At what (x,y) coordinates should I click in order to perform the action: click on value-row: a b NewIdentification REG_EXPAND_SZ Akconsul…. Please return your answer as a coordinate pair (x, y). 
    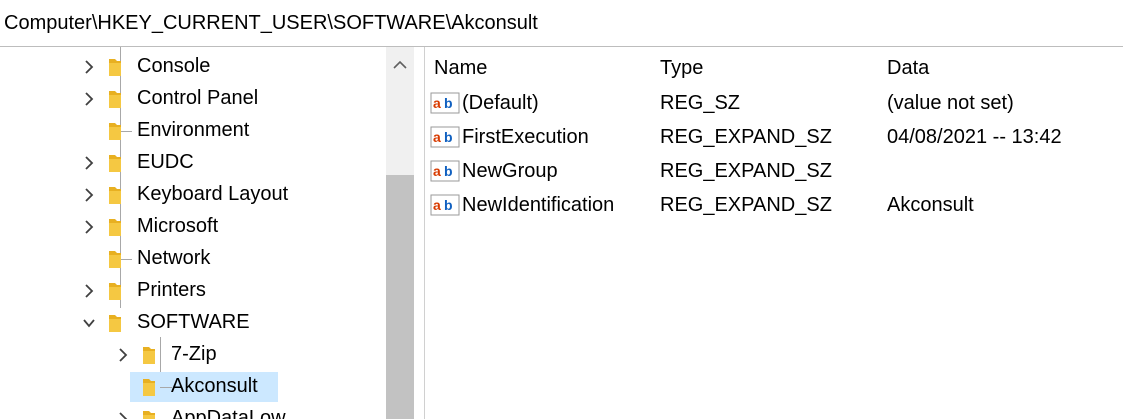
    Looking at the image, I should click on (774, 205).